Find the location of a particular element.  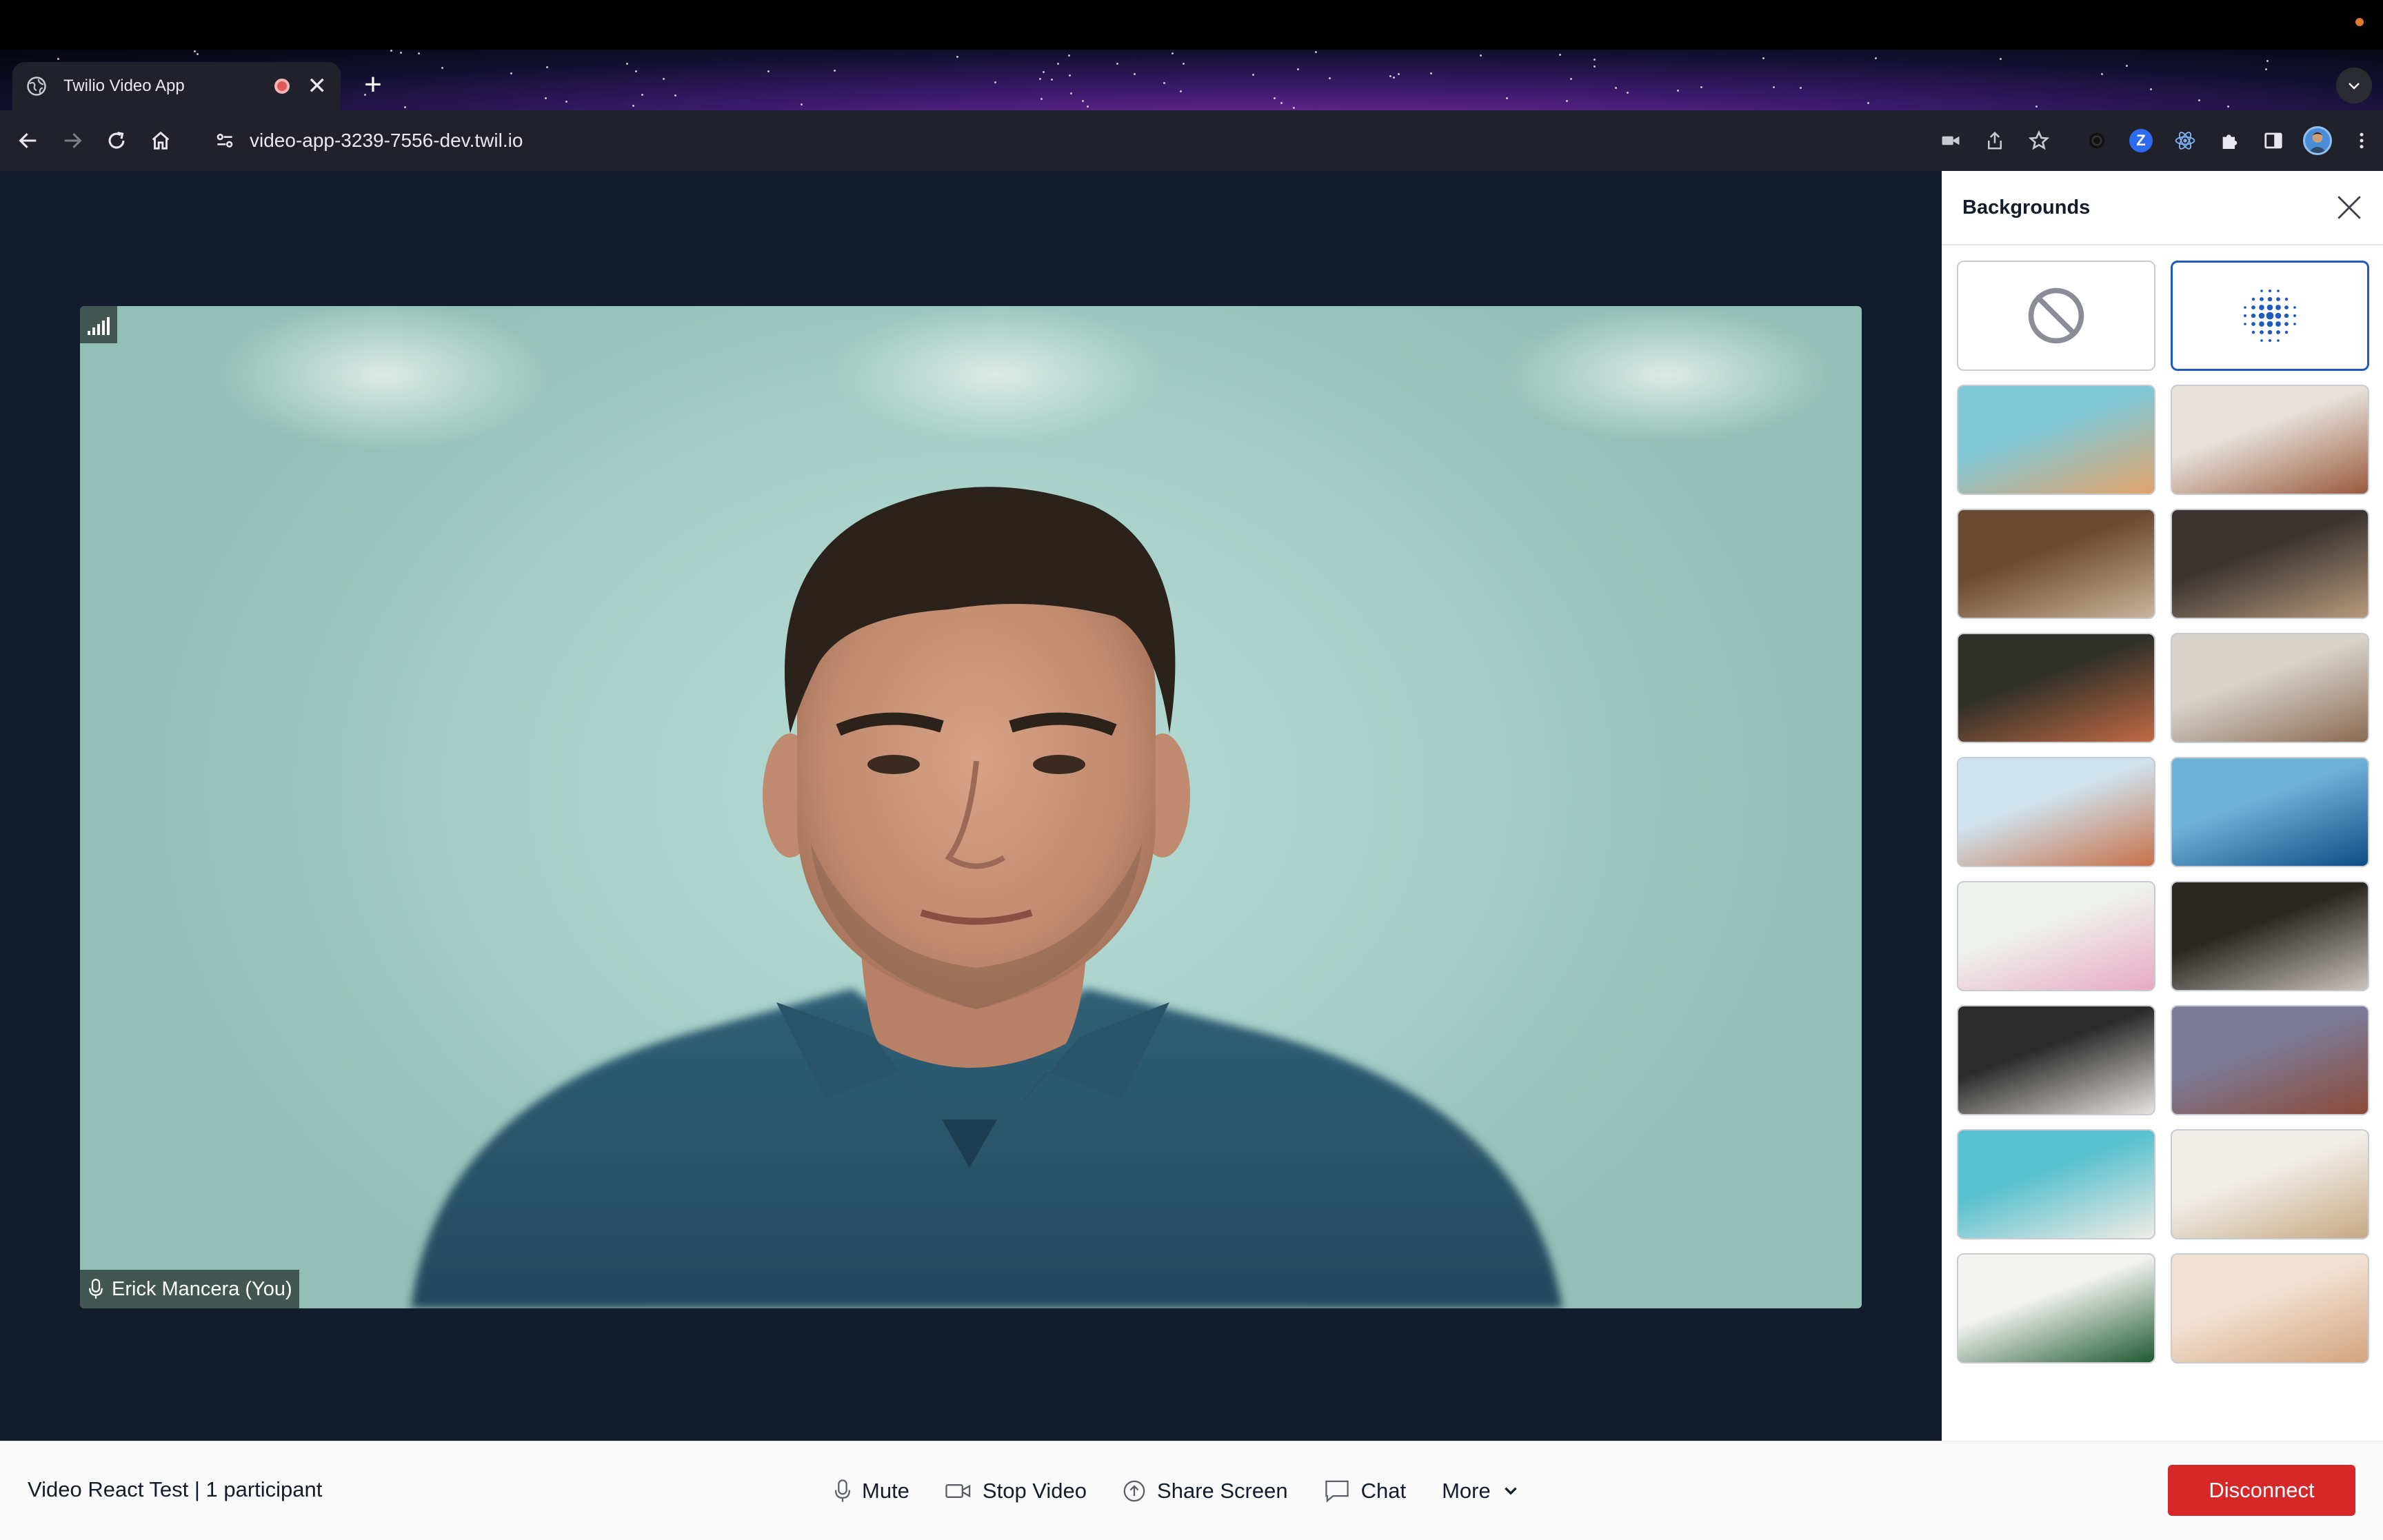

background-option-beach-aerial is located at coordinates (2056, 1184).